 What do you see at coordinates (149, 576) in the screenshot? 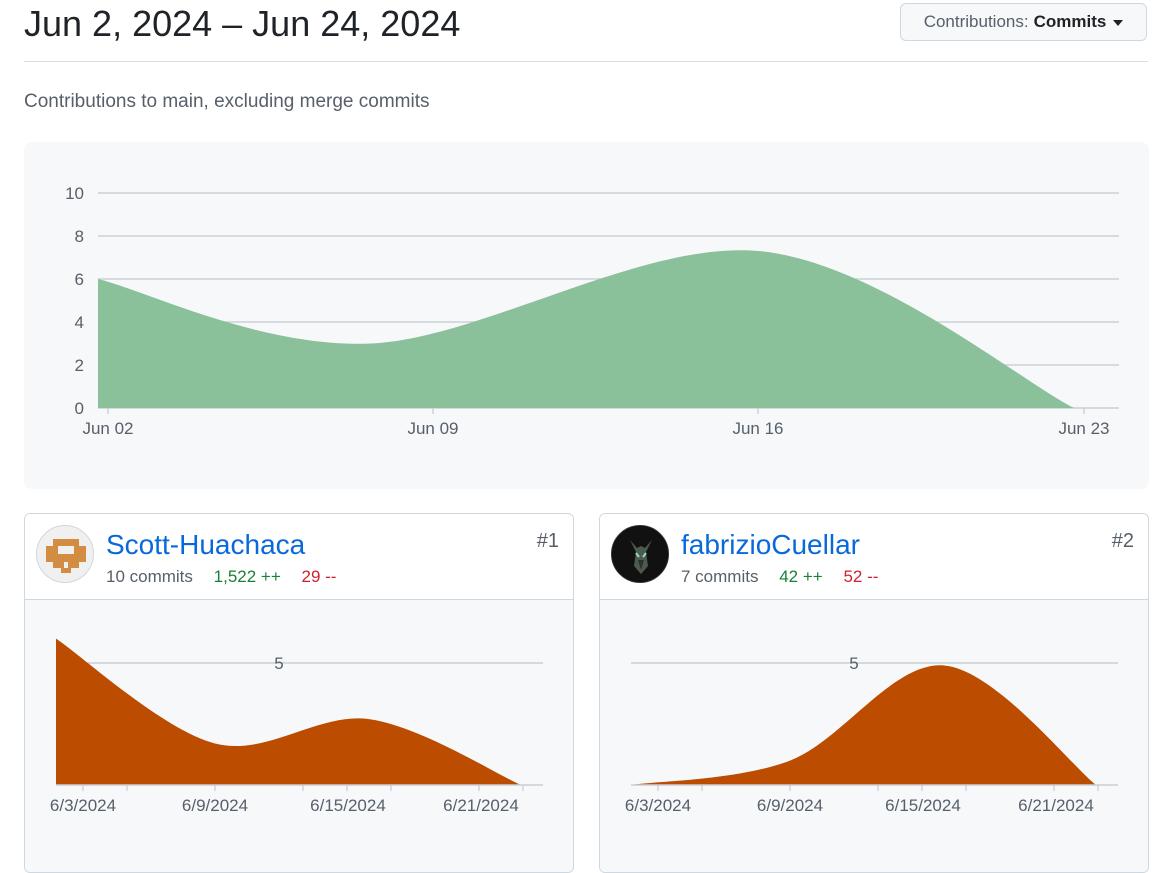
I see `commit-count: 10 commits` at bounding box center [149, 576].